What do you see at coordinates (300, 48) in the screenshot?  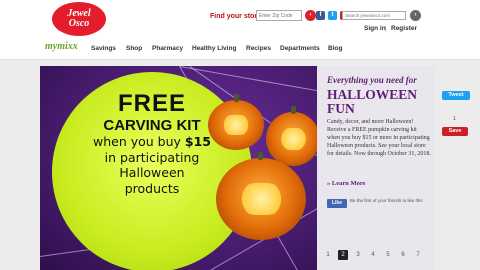 I see `nav-item-departments: Departments` at bounding box center [300, 48].